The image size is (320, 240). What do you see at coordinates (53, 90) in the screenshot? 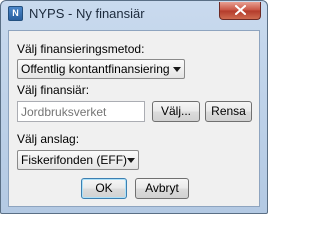
I see `financier-label: Välj finansiär:` at bounding box center [53, 90].